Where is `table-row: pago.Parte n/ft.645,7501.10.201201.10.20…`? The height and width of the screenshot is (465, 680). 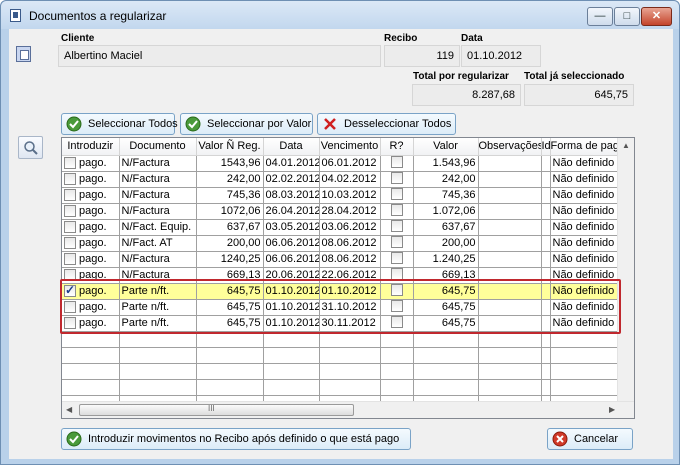 table-row: pago.Parte n/ft.645,7501.10.201201.10.20… is located at coordinates (348, 291).